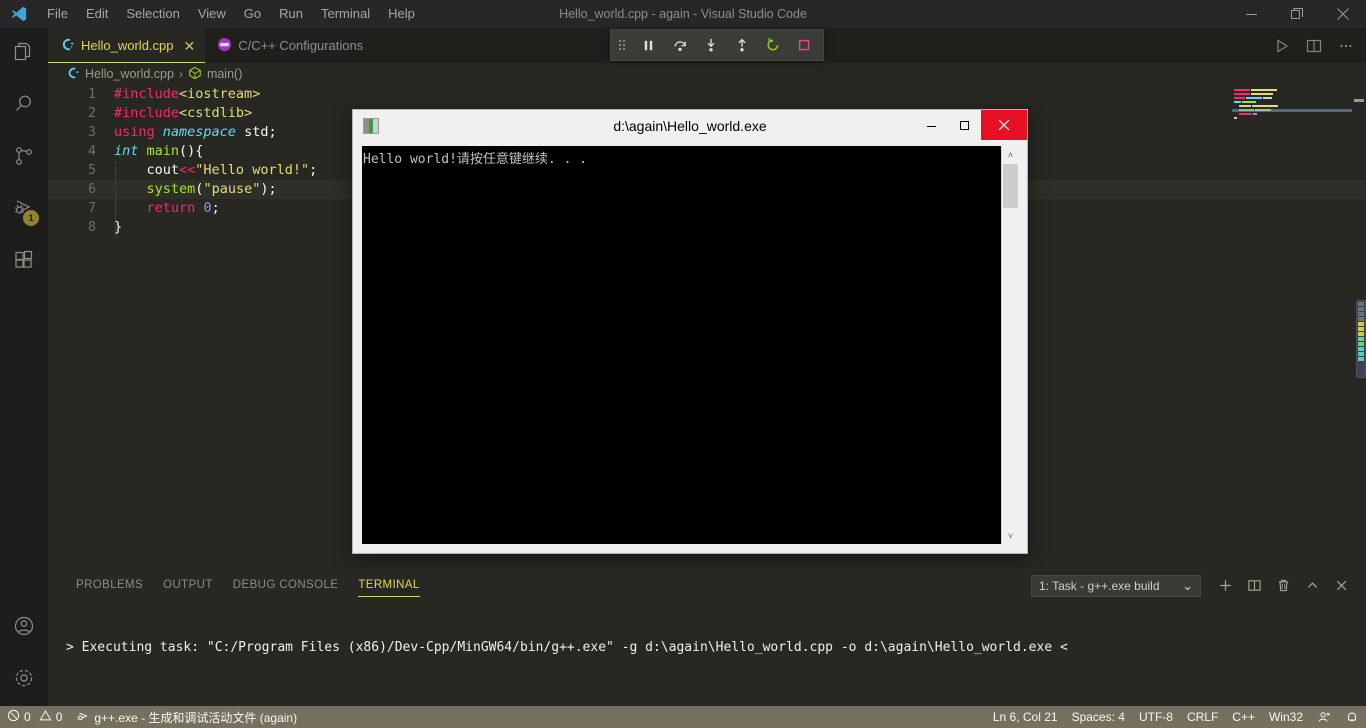 The width and height of the screenshot is (1366, 728). Describe the element at coordinates (1009, 345) in the screenshot. I see `console-scrollbar: ˄ ˅` at that location.